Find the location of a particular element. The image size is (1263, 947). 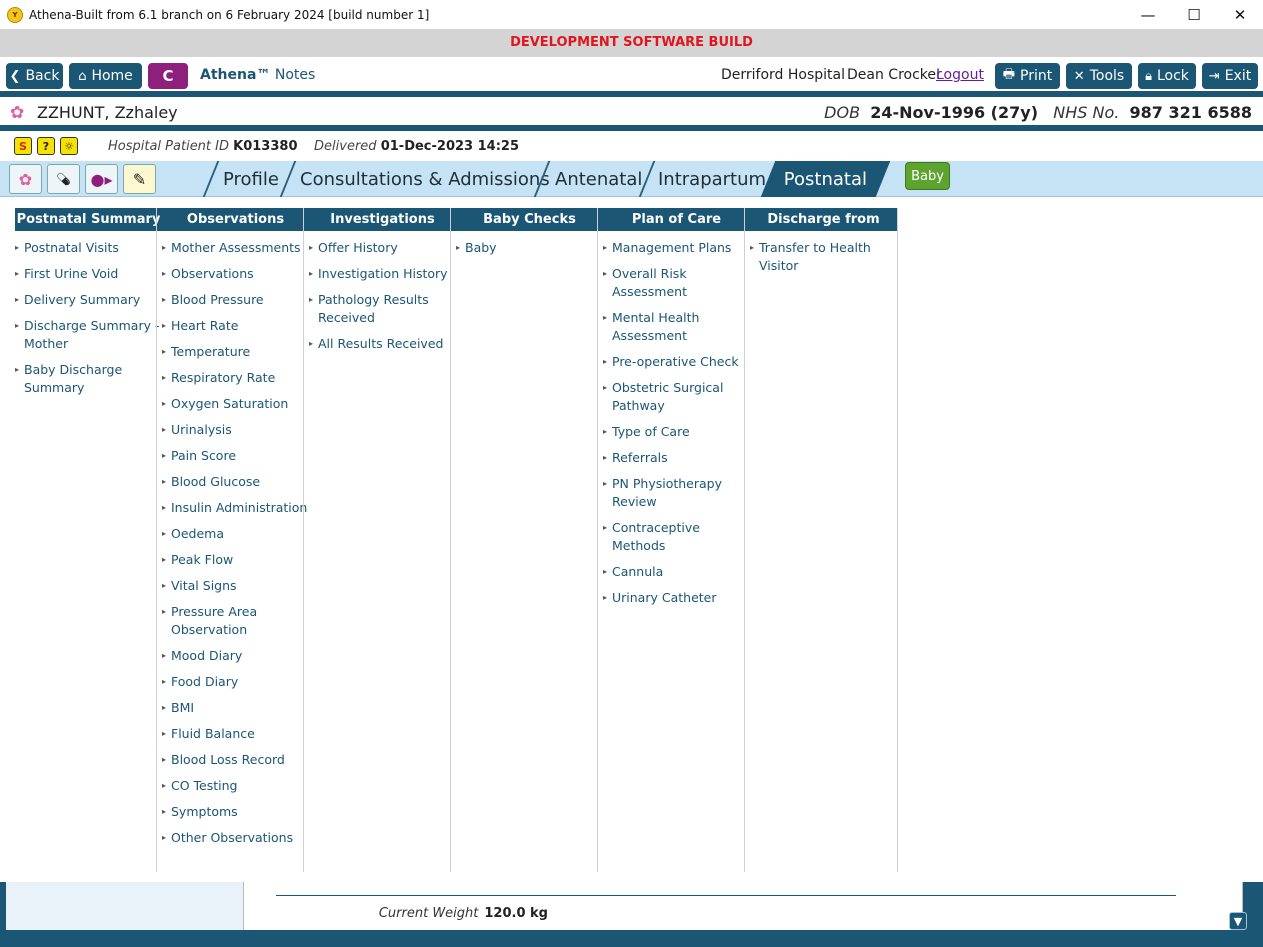

menu-item-blood-loss-record: Blood Loss Record is located at coordinates (235, 760).